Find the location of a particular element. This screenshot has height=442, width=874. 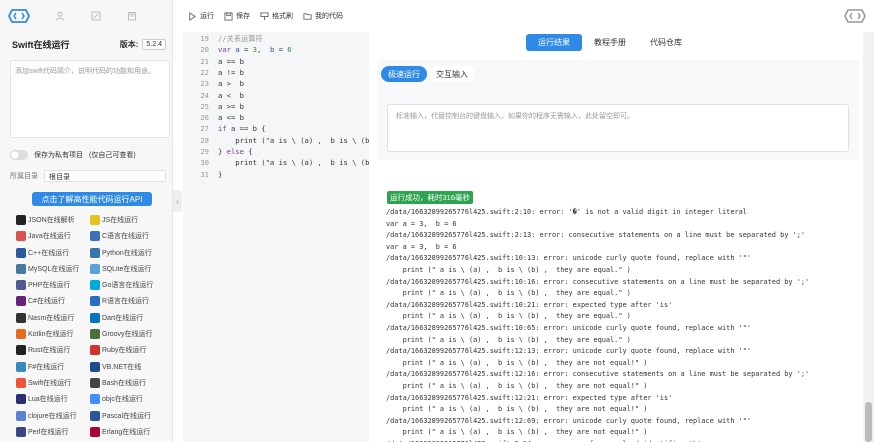

private-toggle-row: 保存为私有项目 (仅自己可查看) is located at coordinates (73, 155).